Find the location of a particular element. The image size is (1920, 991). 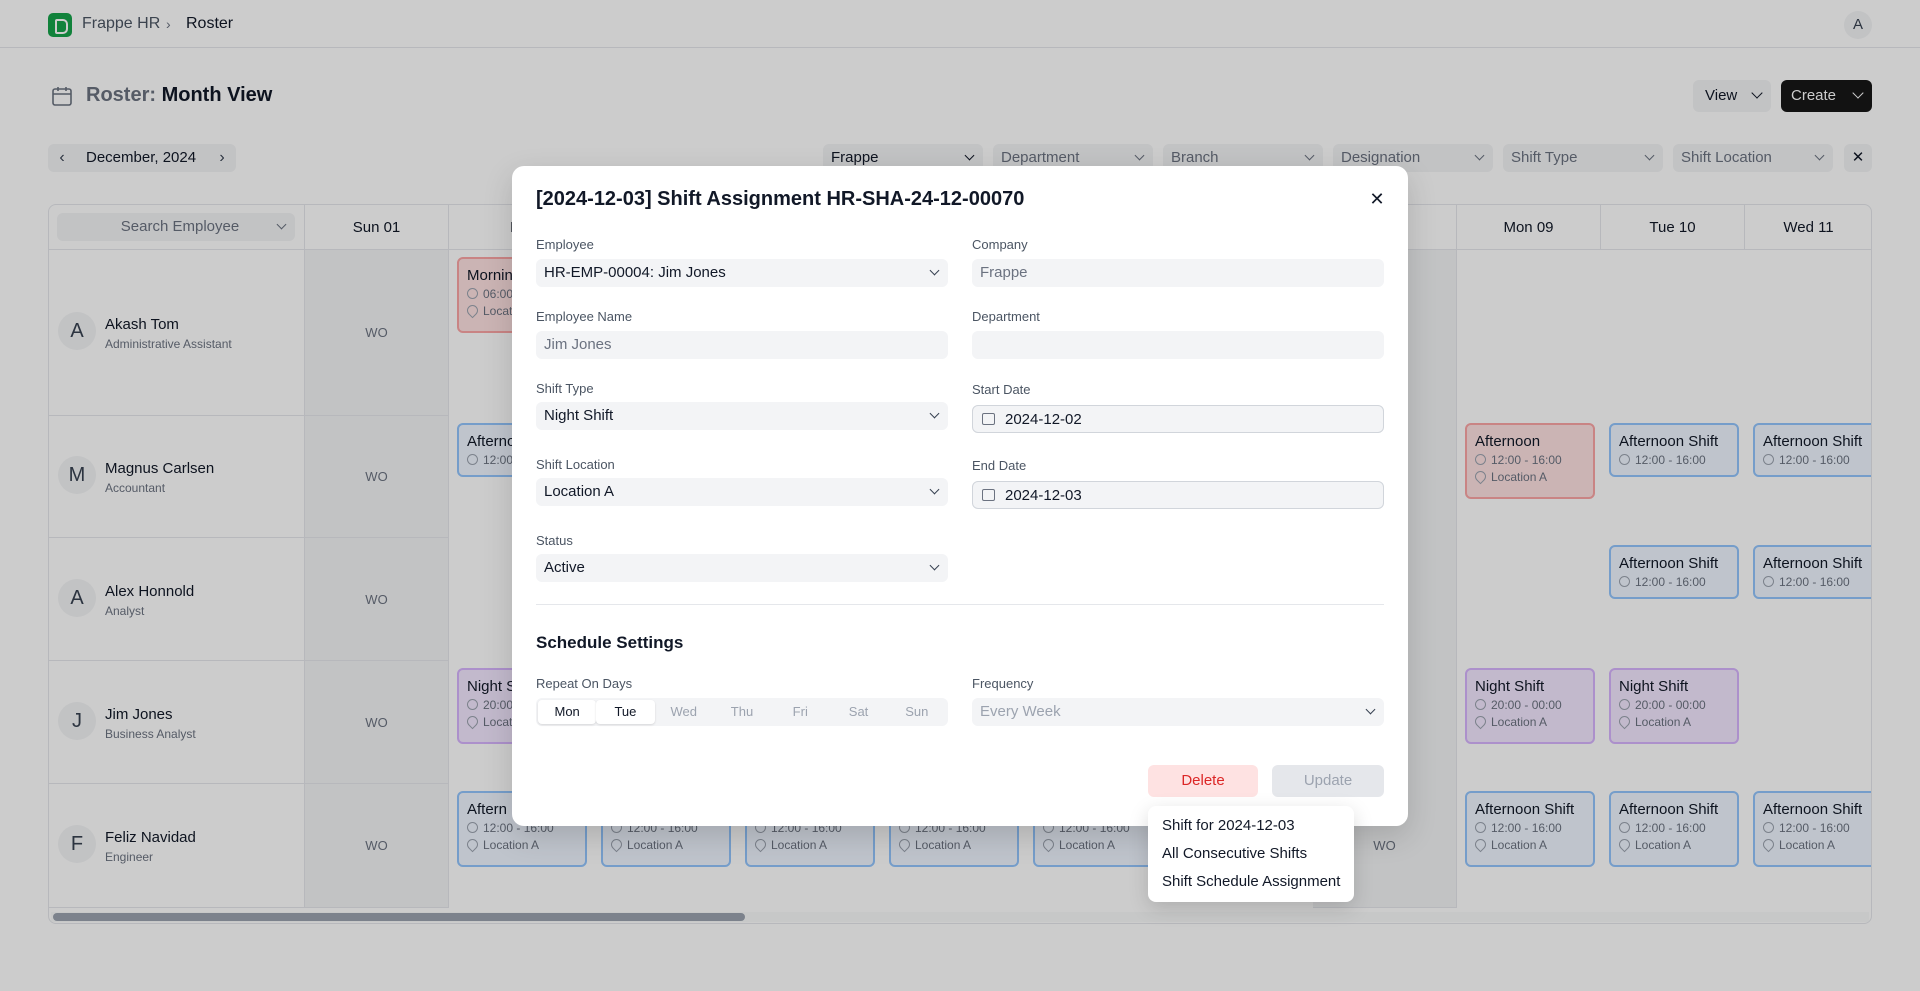

delete-shift-for-date-option: Shift for 2024-12-03 is located at coordinates (1251, 826).